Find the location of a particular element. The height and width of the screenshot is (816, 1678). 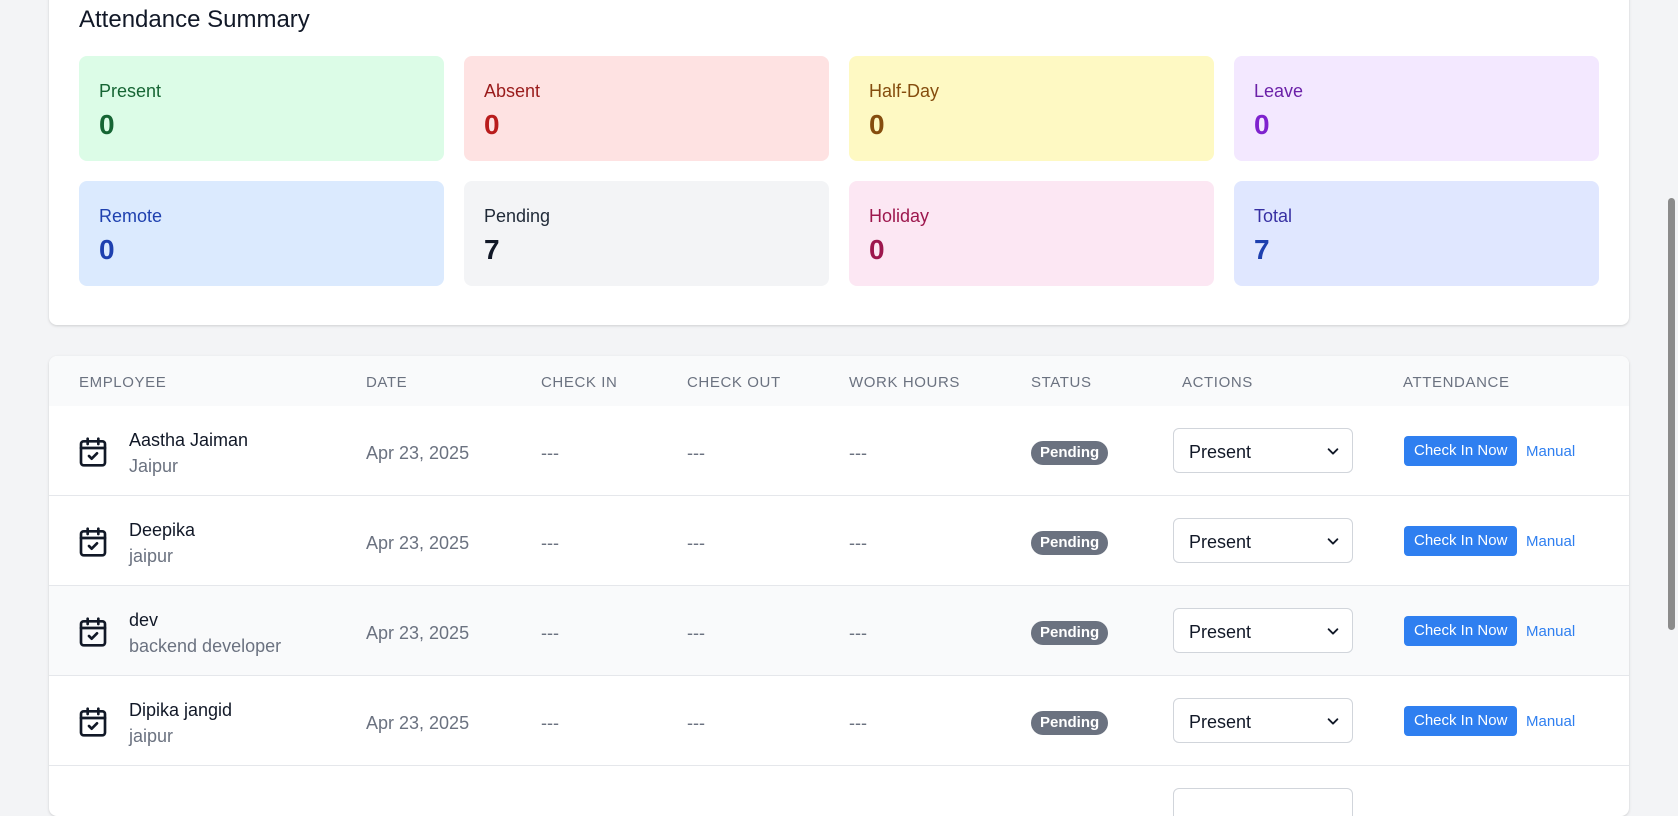

stat-remote: Remote 0 is located at coordinates (261, 233).